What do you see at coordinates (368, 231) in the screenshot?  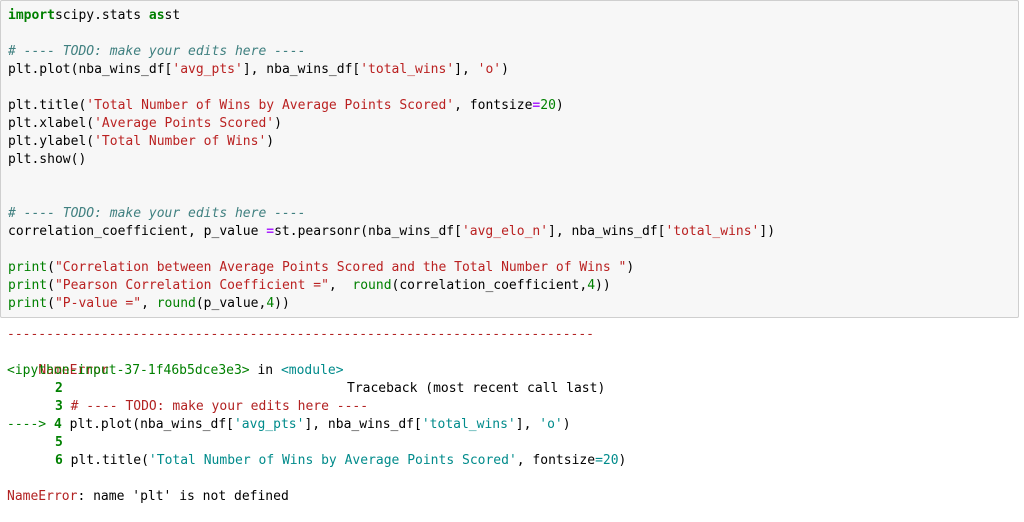 I see `code-token: st.pearsonr(nba_wins_df[` at bounding box center [368, 231].